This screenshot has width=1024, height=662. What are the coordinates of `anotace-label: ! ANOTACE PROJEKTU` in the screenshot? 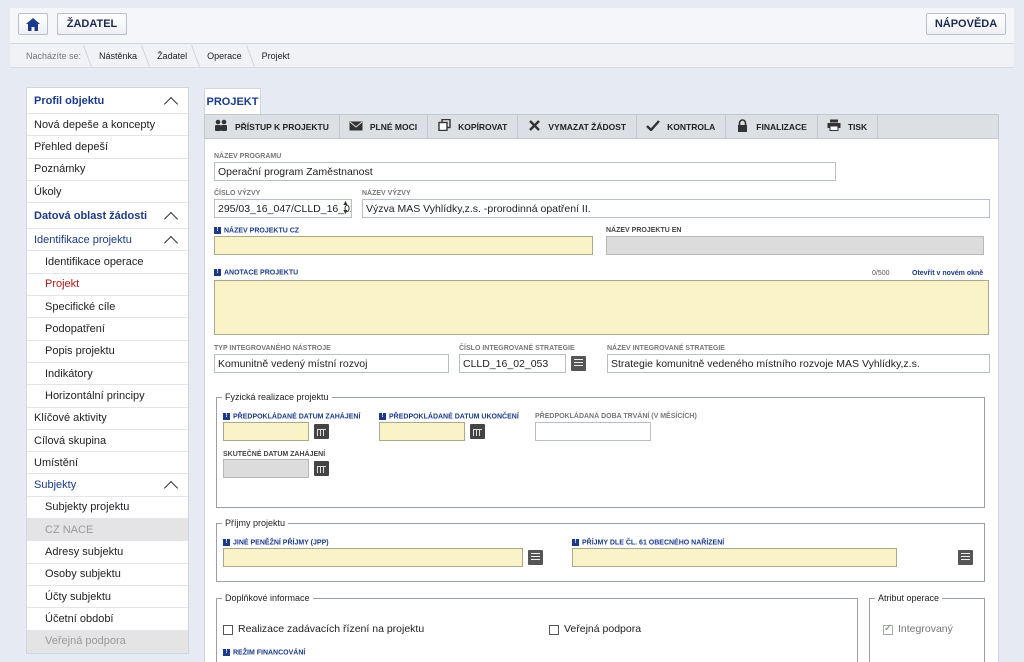 It's located at (256, 272).